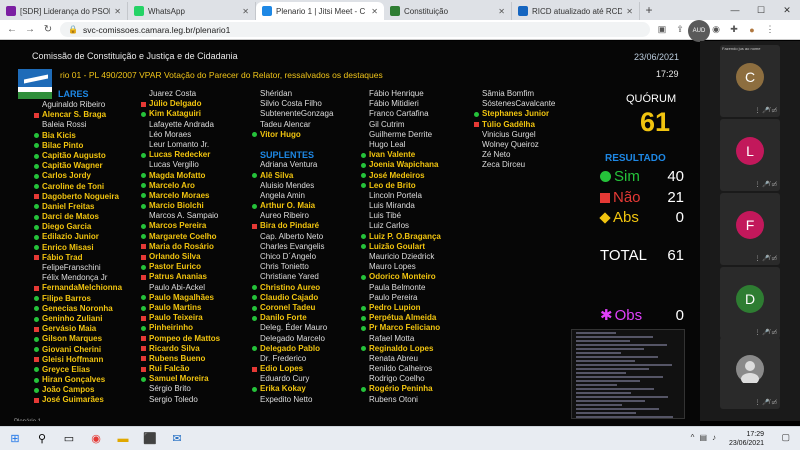 The height and width of the screenshot is (450, 800). I want to click on deputy-name: Odorico Monteiro, so click(402, 277).